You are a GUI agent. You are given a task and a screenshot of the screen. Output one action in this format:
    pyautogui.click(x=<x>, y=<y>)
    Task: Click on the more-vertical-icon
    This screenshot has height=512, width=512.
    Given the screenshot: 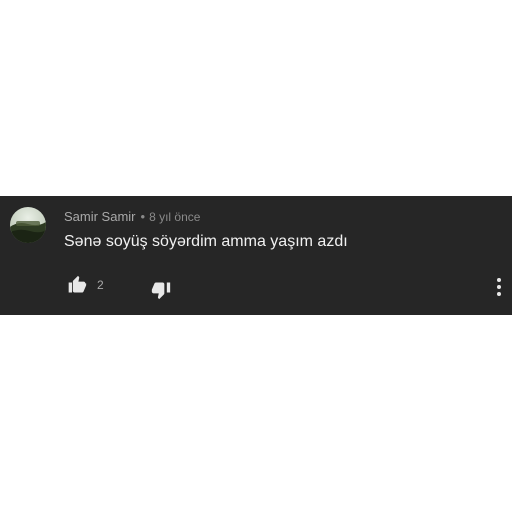 What is the action you would take?
    pyautogui.click(x=499, y=287)
    